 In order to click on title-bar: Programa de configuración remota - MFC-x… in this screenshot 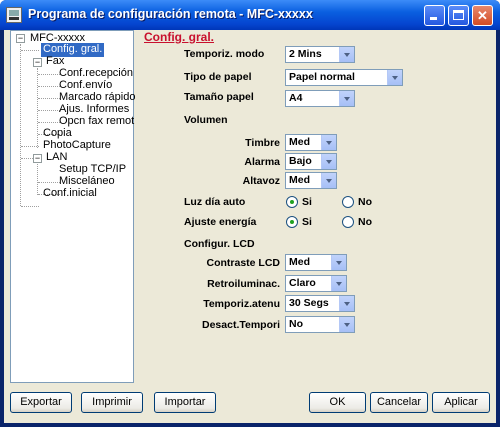, I will do `click(250, 15)`.